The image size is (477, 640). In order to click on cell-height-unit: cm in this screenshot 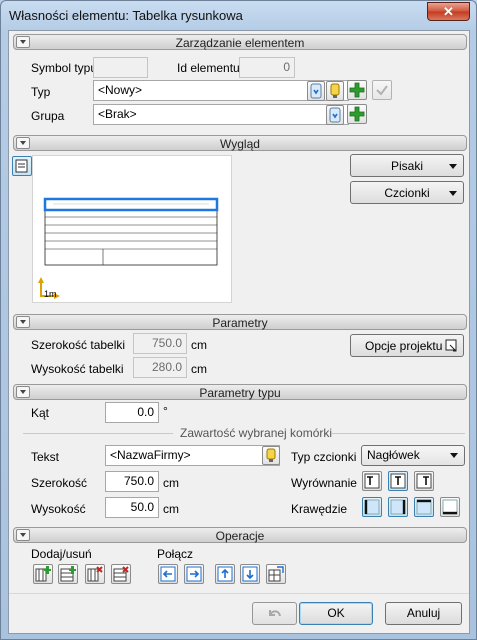, I will do `click(171, 509)`.